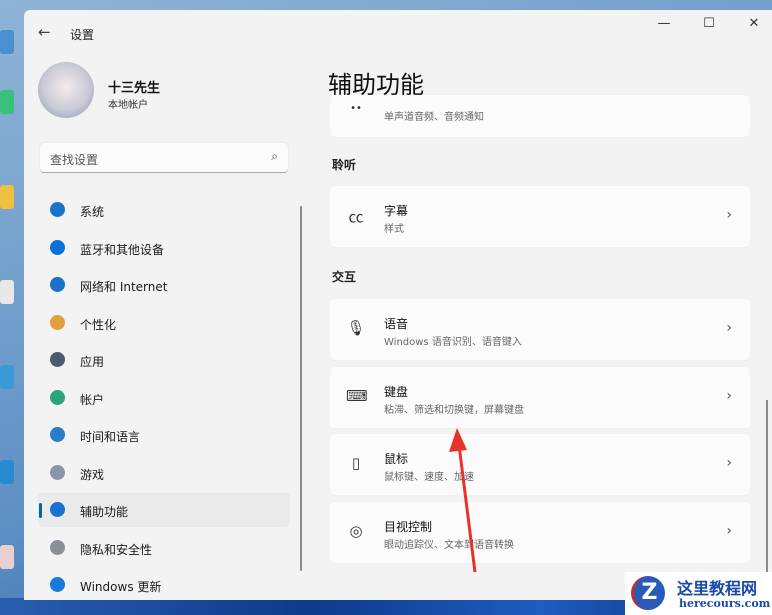 The height and width of the screenshot is (615, 772). What do you see at coordinates (725, 603) in the screenshot?
I see `watermark-url: herecours.com` at bounding box center [725, 603].